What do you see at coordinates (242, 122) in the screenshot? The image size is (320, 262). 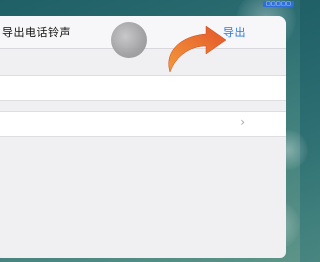 I see `chevron-right-icon: ›` at bounding box center [242, 122].